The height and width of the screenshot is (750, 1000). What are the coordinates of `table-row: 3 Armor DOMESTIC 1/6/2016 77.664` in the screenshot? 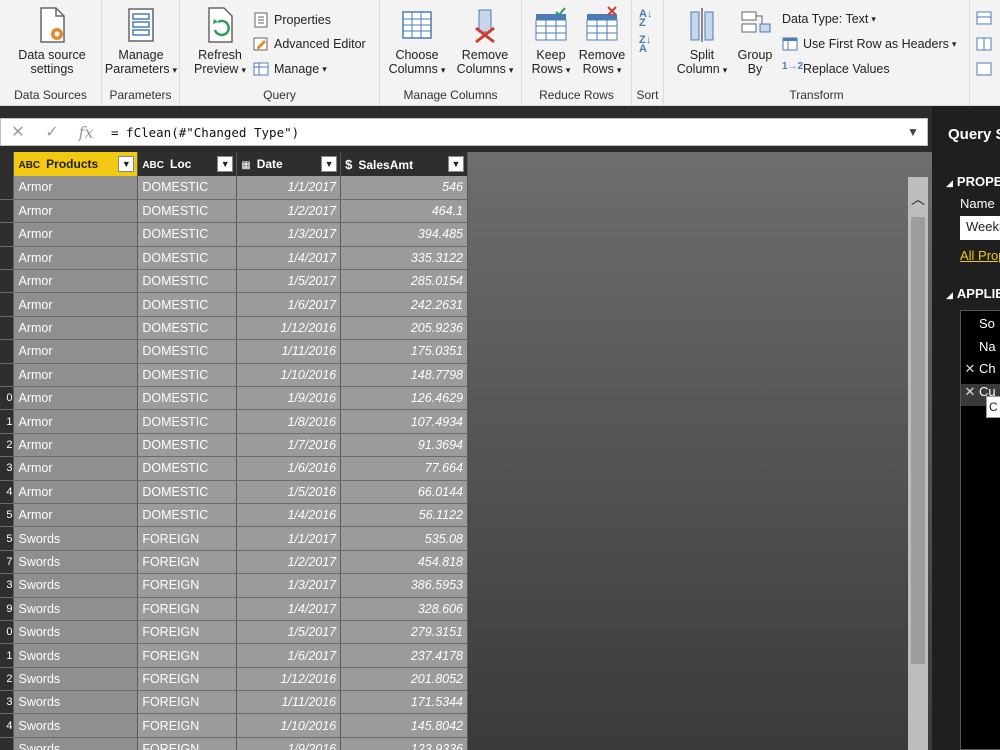 It's located at (234, 468).